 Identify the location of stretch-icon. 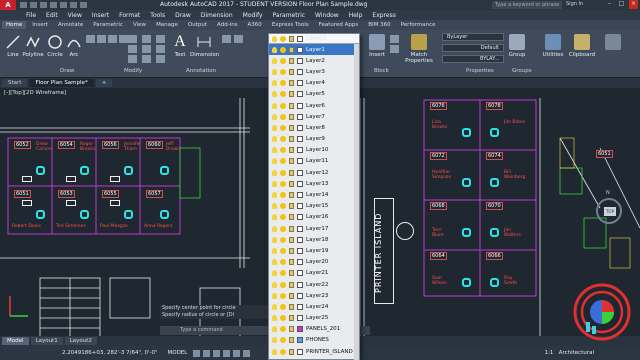
(132, 59).